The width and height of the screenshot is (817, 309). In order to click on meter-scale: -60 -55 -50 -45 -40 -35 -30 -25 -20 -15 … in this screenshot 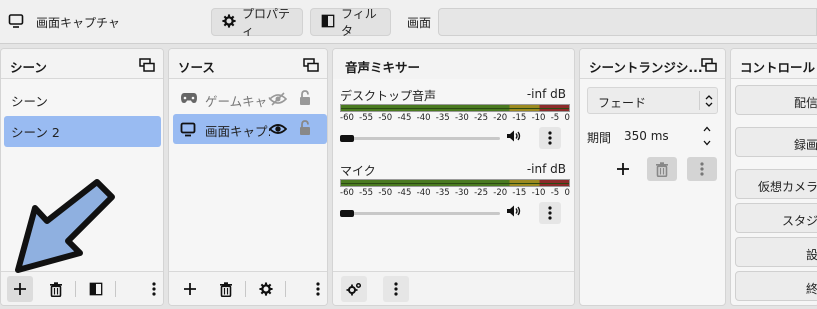, I will do `click(455, 120)`.